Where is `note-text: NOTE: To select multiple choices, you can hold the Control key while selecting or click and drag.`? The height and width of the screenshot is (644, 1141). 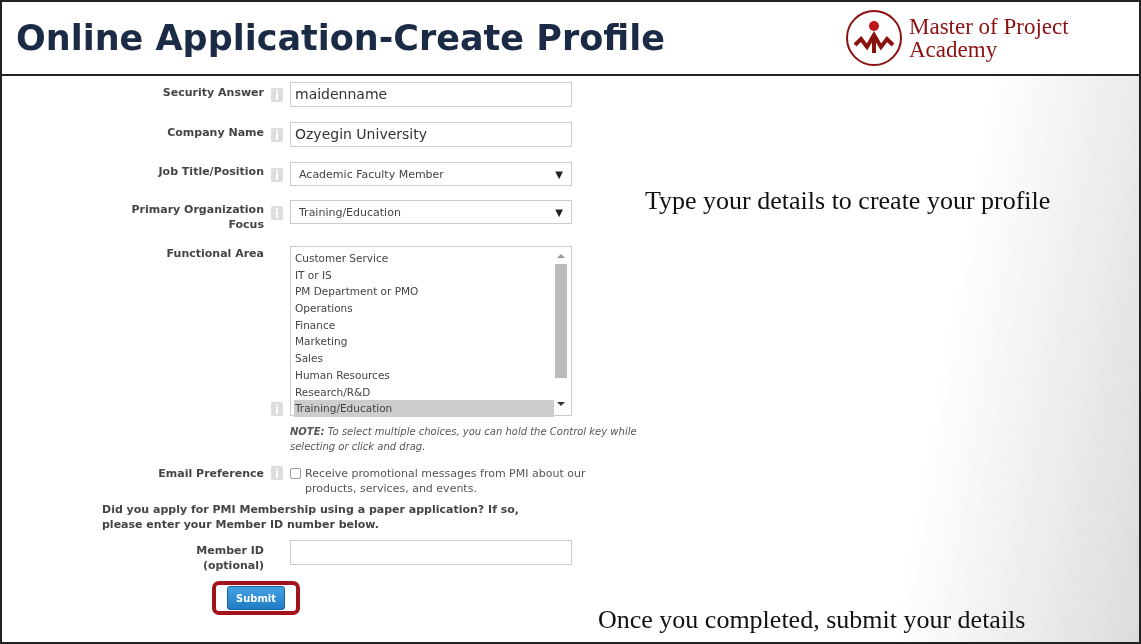 note-text: NOTE: To select multiple choices, you can hold the Control key while selecting or click and drag. is located at coordinates (464, 439).